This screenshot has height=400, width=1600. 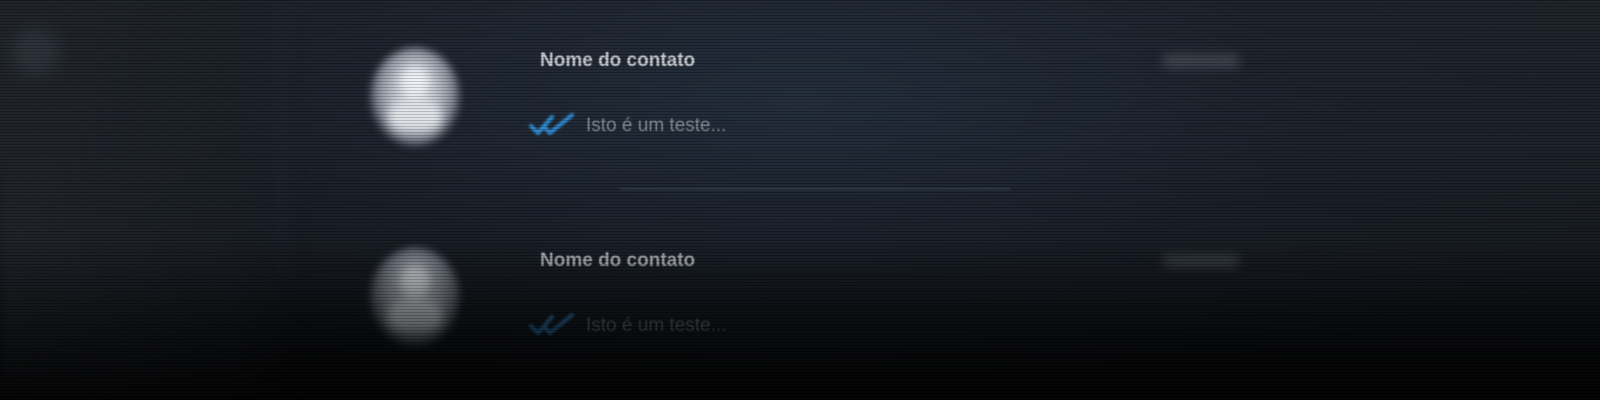 What do you see at coordinates (815, 189) in the screenshot?
I see `list-divider` at bounding box center [815, 189].